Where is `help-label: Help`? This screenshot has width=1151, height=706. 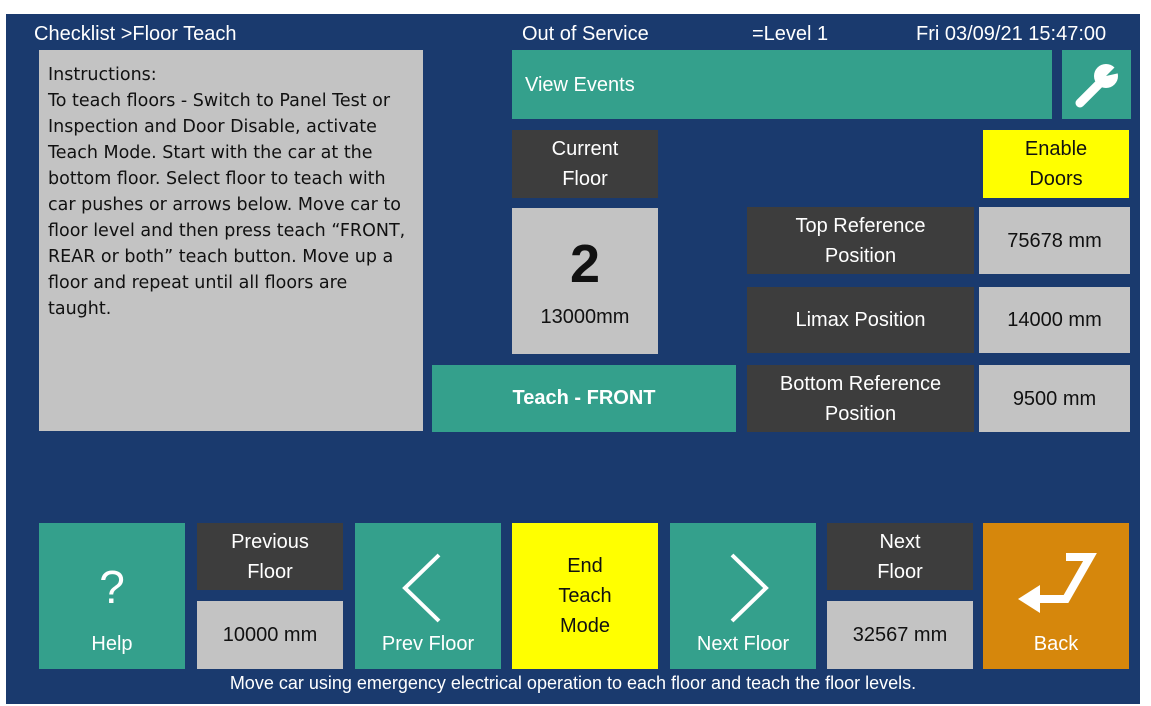
help-label: Help is located at coordinates (112, 644).